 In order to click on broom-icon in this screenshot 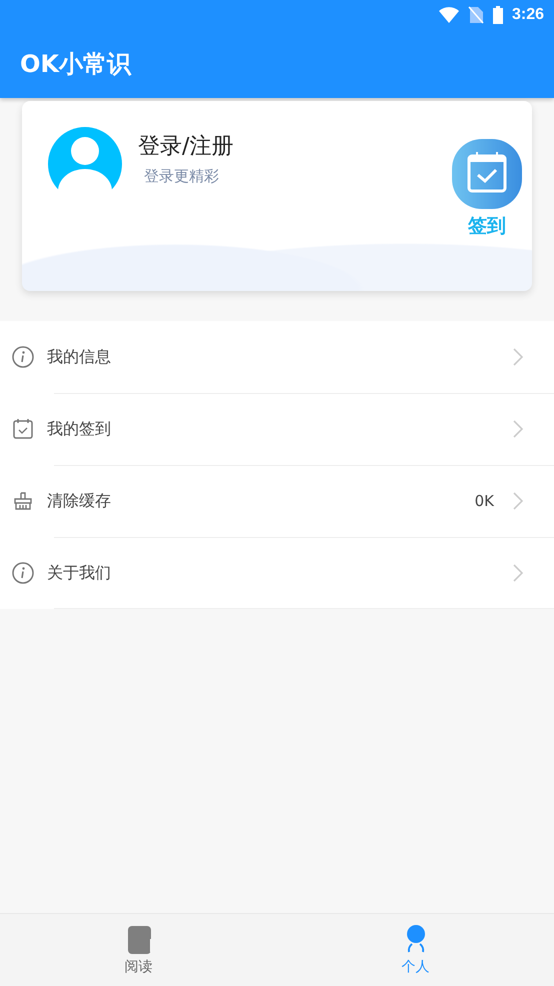, I will do `click(23, 501)`.